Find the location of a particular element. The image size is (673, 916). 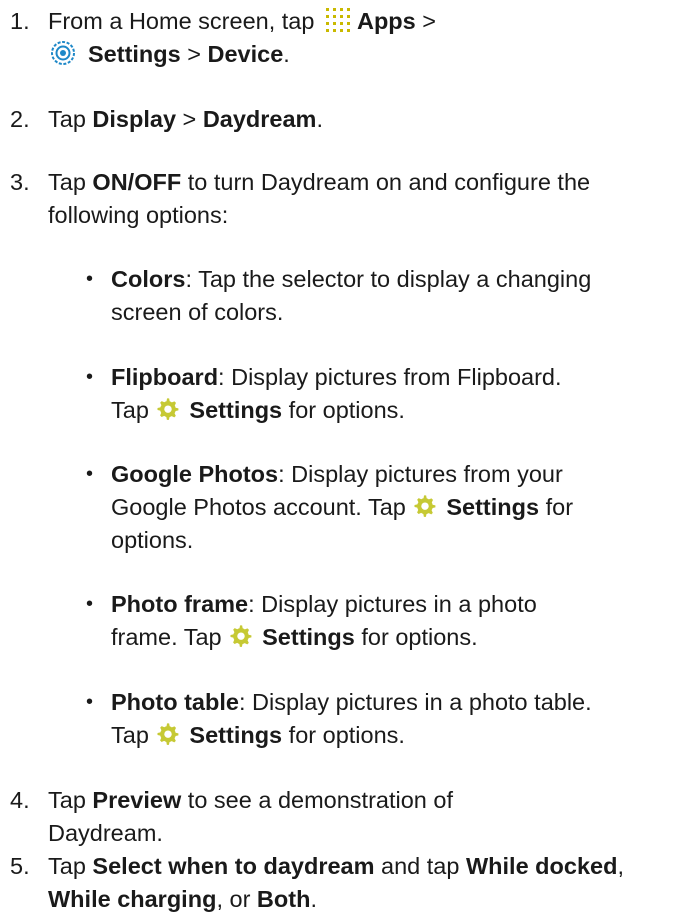

while-docked-label: While docked is located at coordinates (541, 866).